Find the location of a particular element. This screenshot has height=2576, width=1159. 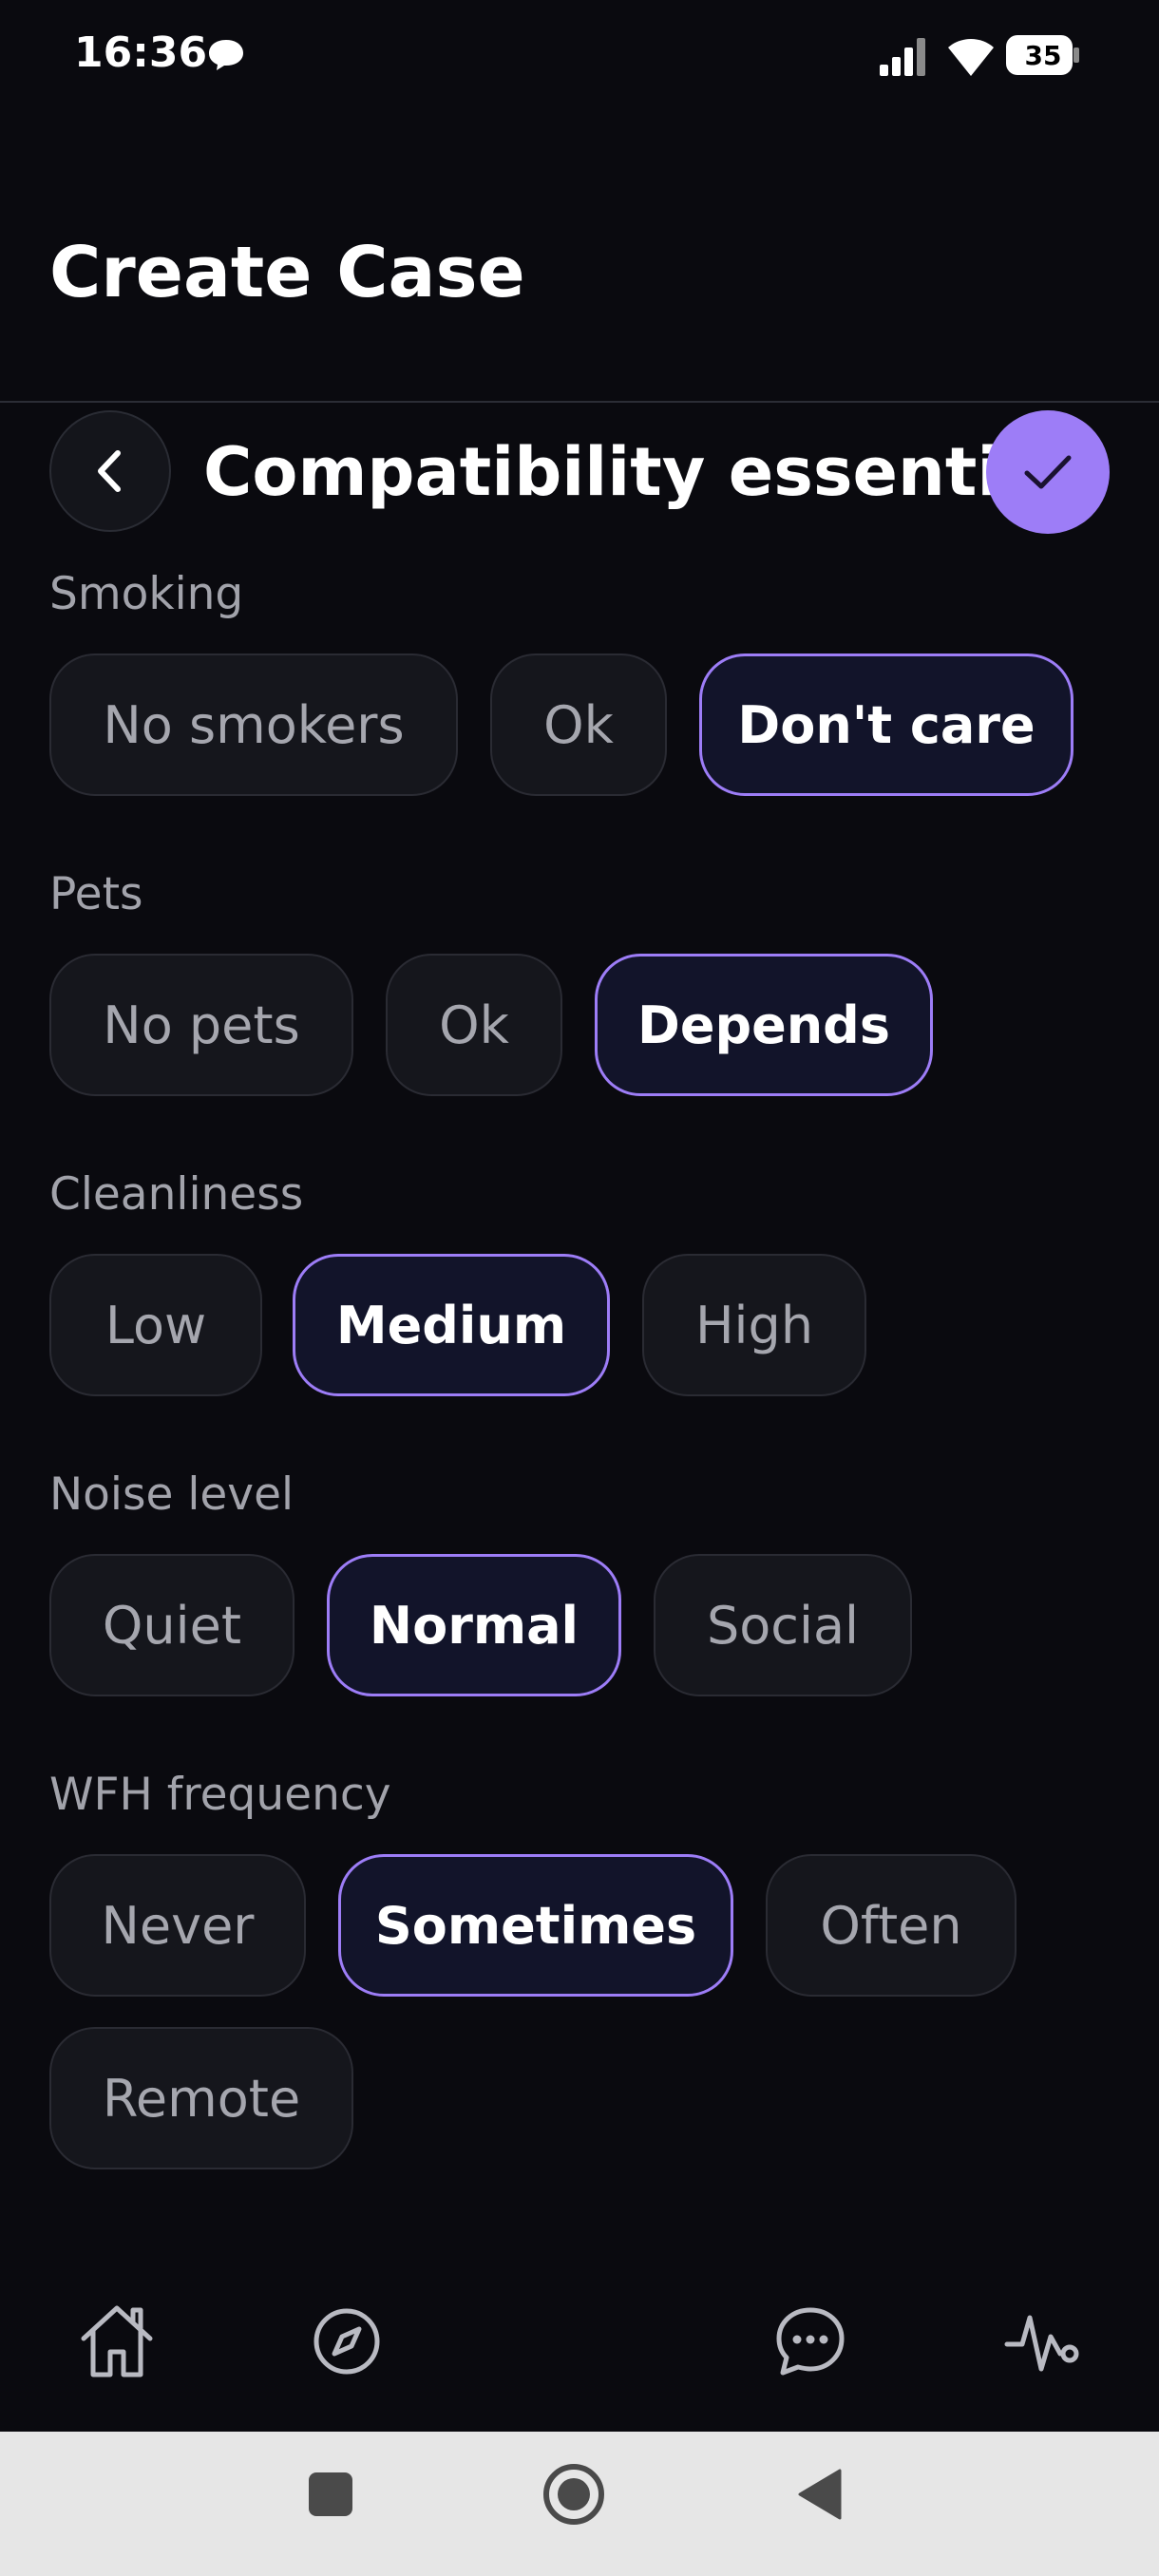

chip-row: Never Sometimes Often is located at coordinates (581, 1925).